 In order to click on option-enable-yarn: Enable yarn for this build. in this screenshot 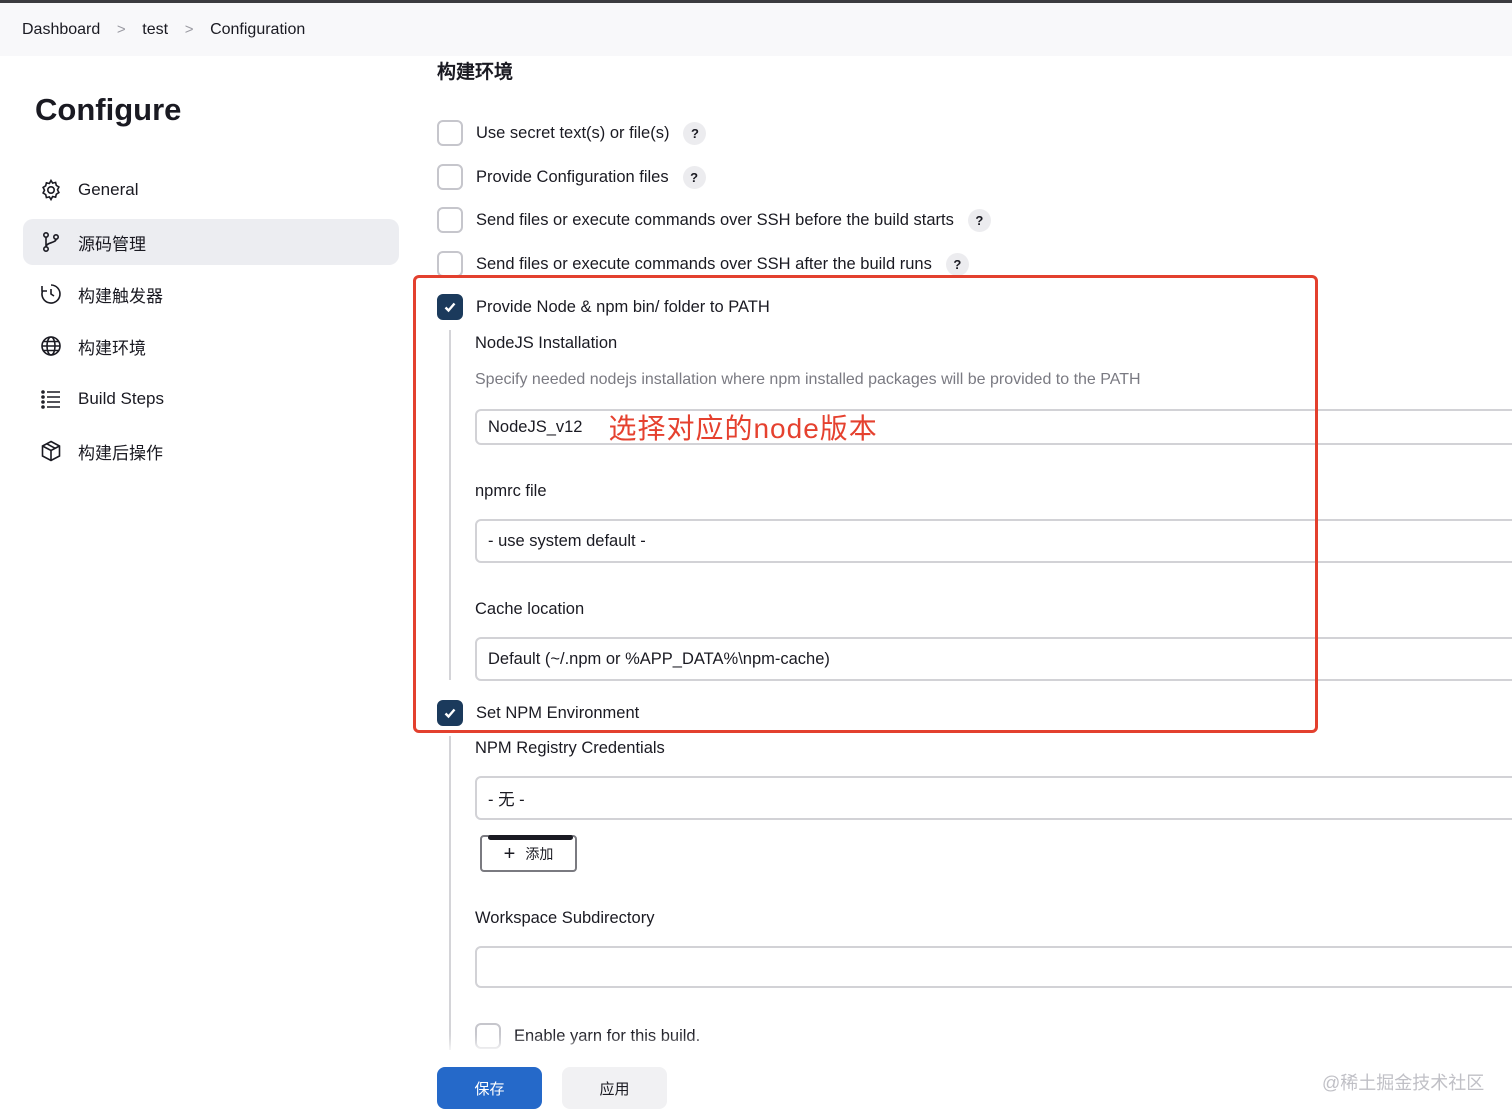, I will do `click(587, 1036)`.